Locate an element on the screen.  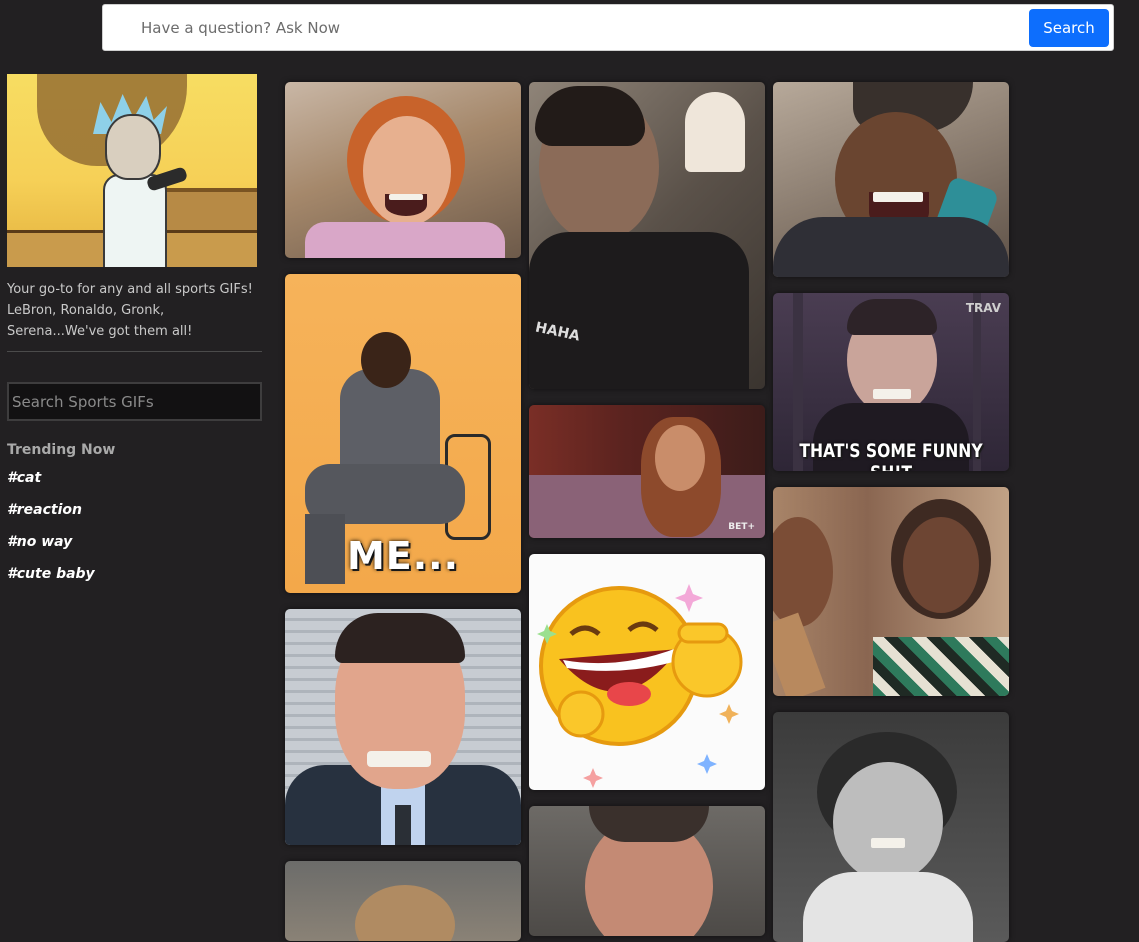
gif-tile: BET+ is located at coordinates (647, 471).